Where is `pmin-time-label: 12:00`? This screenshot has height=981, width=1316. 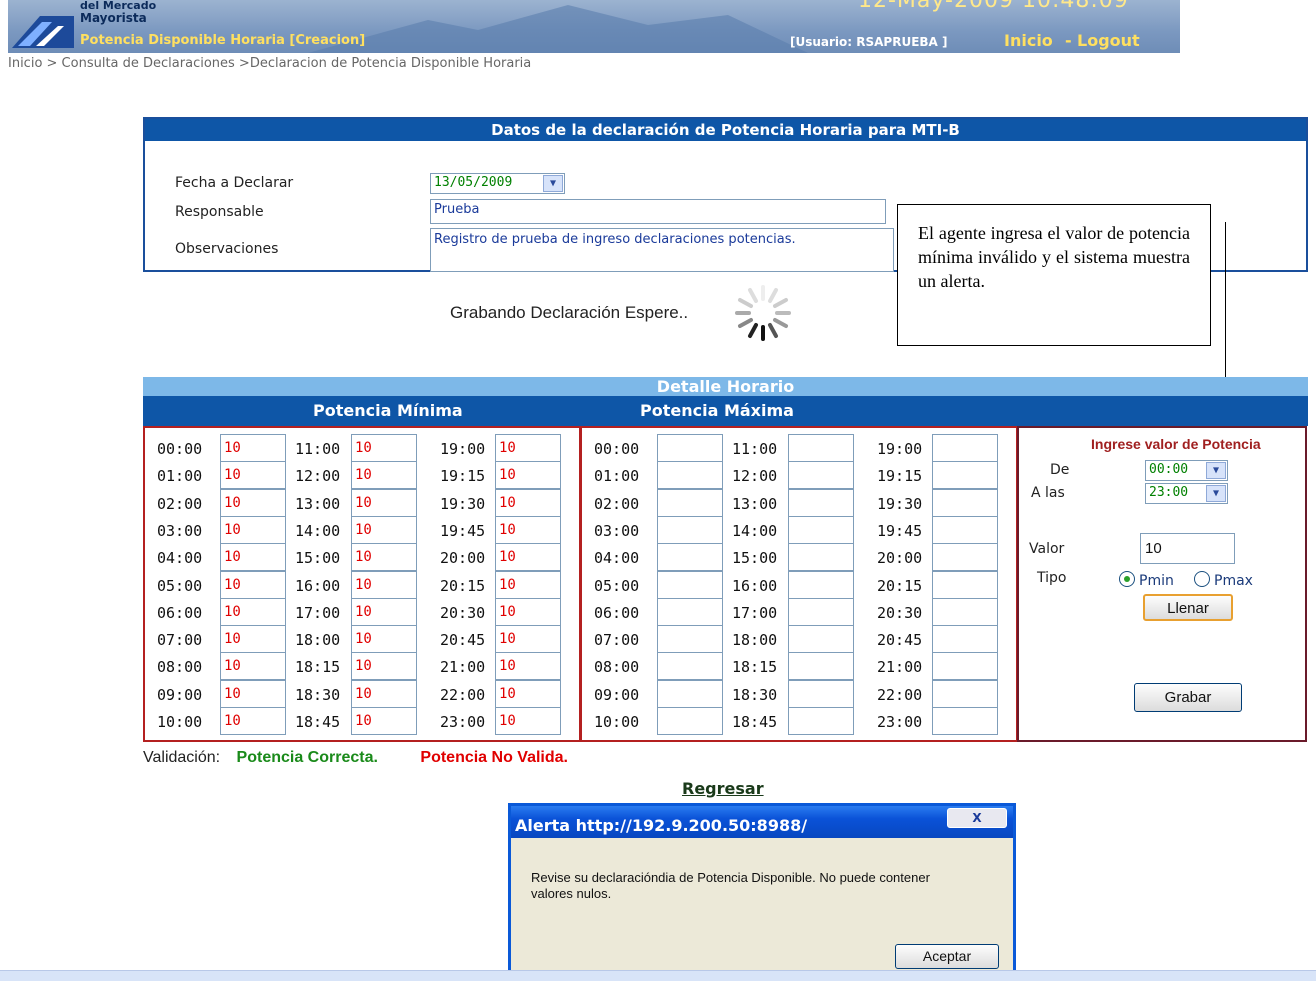
pmin-time-label: 12:00 is located at coordinates (318, 476).